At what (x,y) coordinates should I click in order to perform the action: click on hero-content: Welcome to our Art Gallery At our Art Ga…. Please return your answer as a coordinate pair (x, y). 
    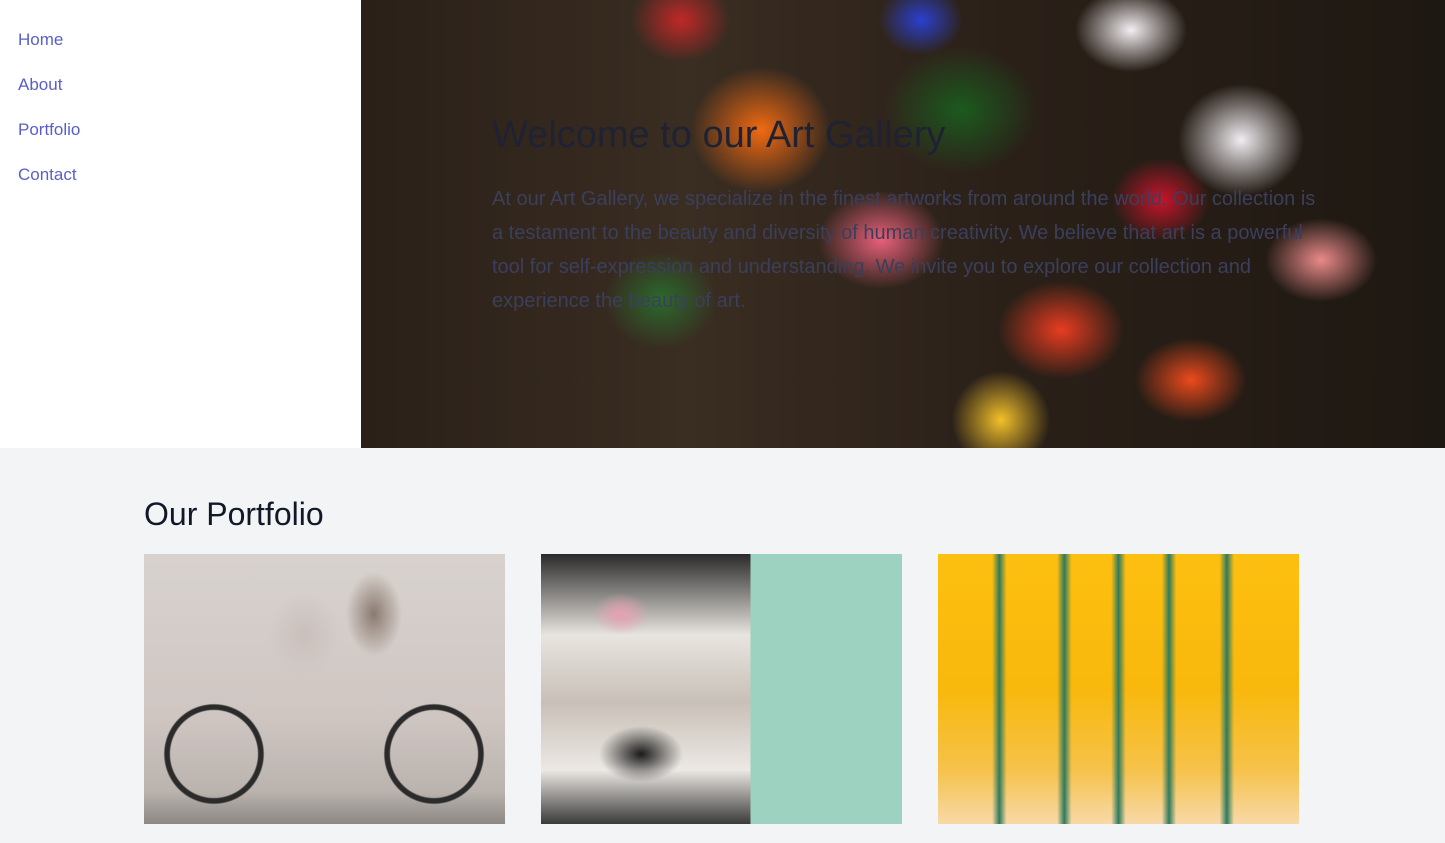
    Looking at the image, I should click on (907, 215).